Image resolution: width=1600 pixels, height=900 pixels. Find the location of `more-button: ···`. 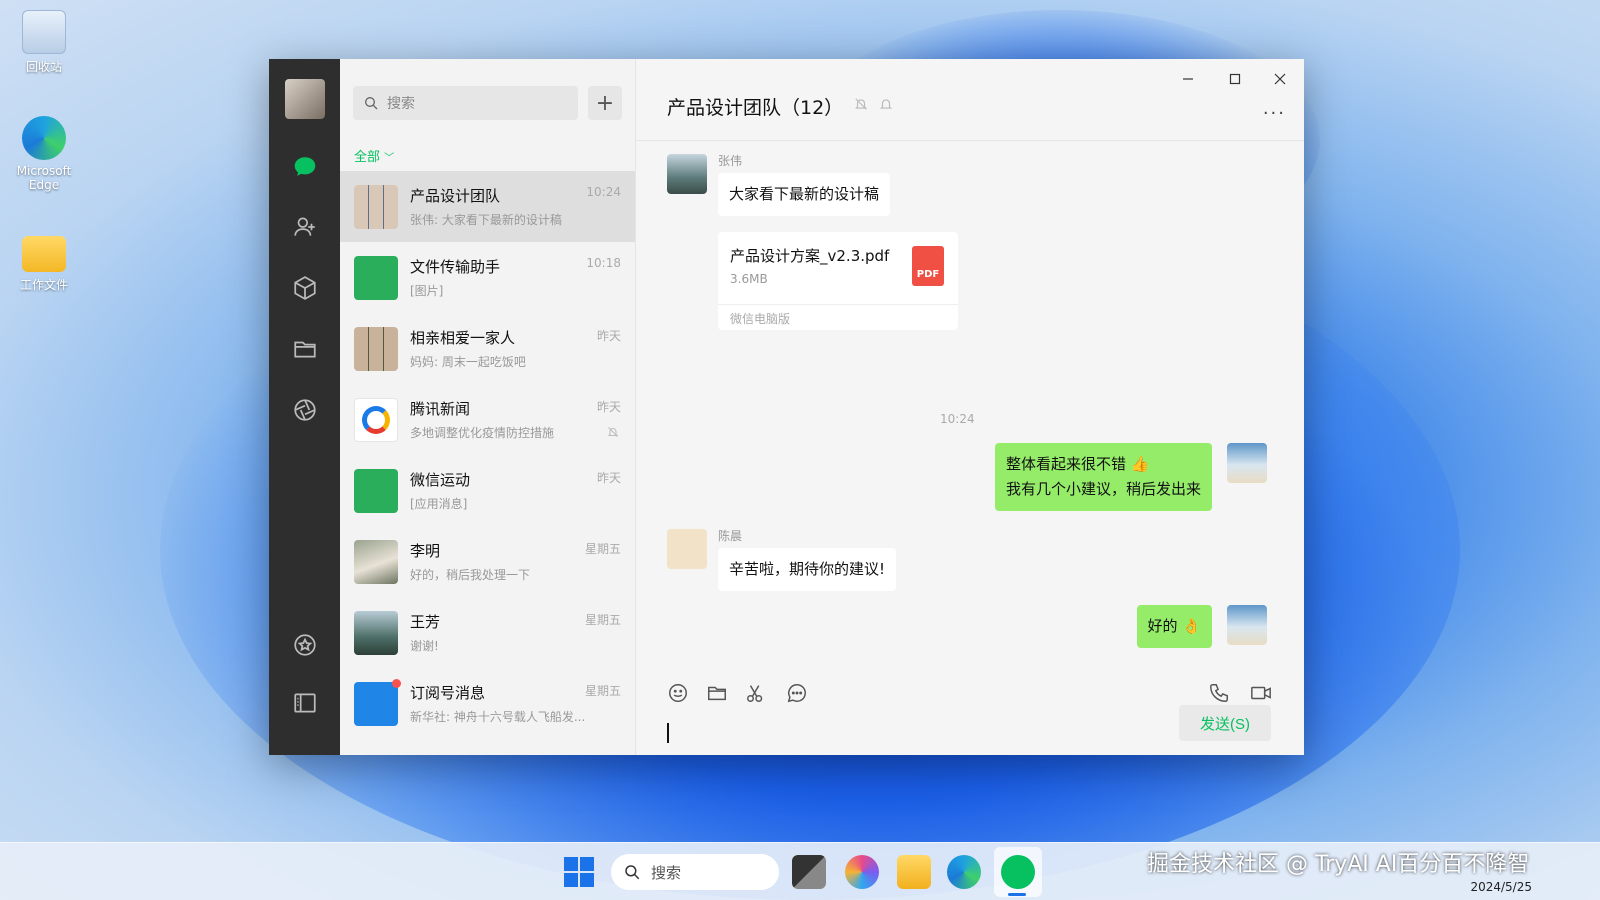

more-button: ··· is located at coordinates (1274, 113).